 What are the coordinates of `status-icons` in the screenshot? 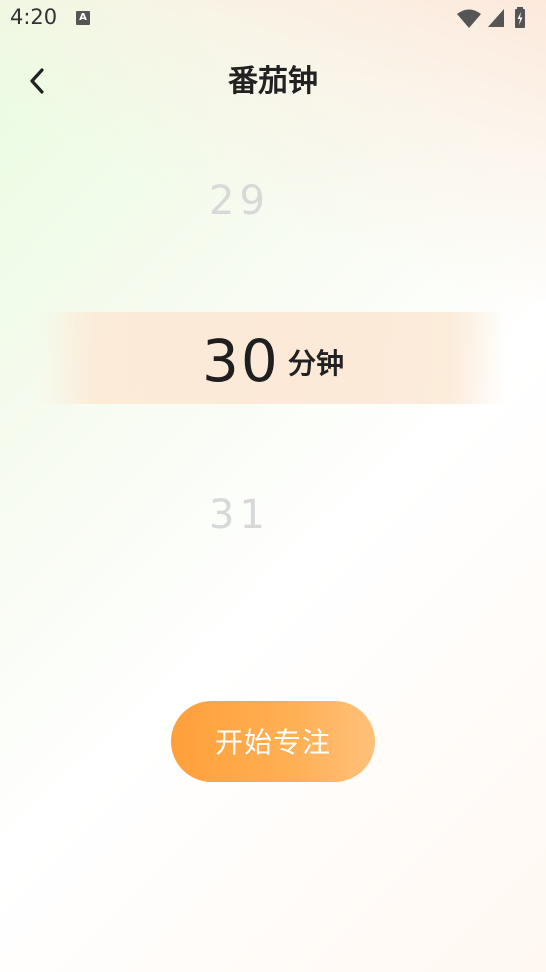 It's located at (496, 18).